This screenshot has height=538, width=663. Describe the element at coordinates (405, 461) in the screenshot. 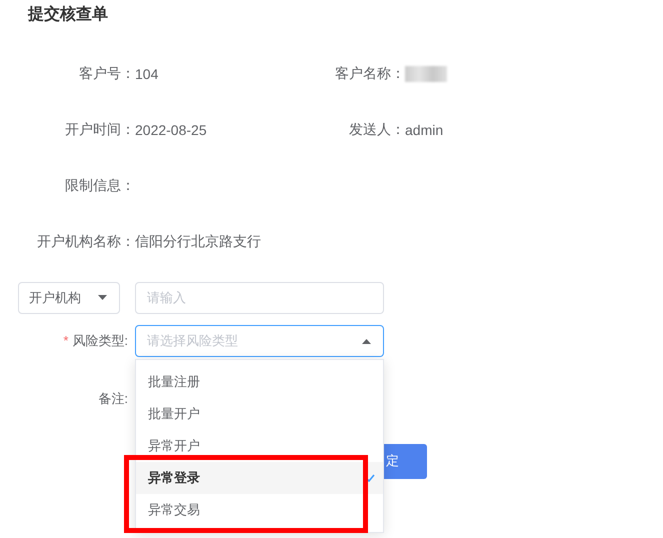

I see `confirm-button: 定` at that location.